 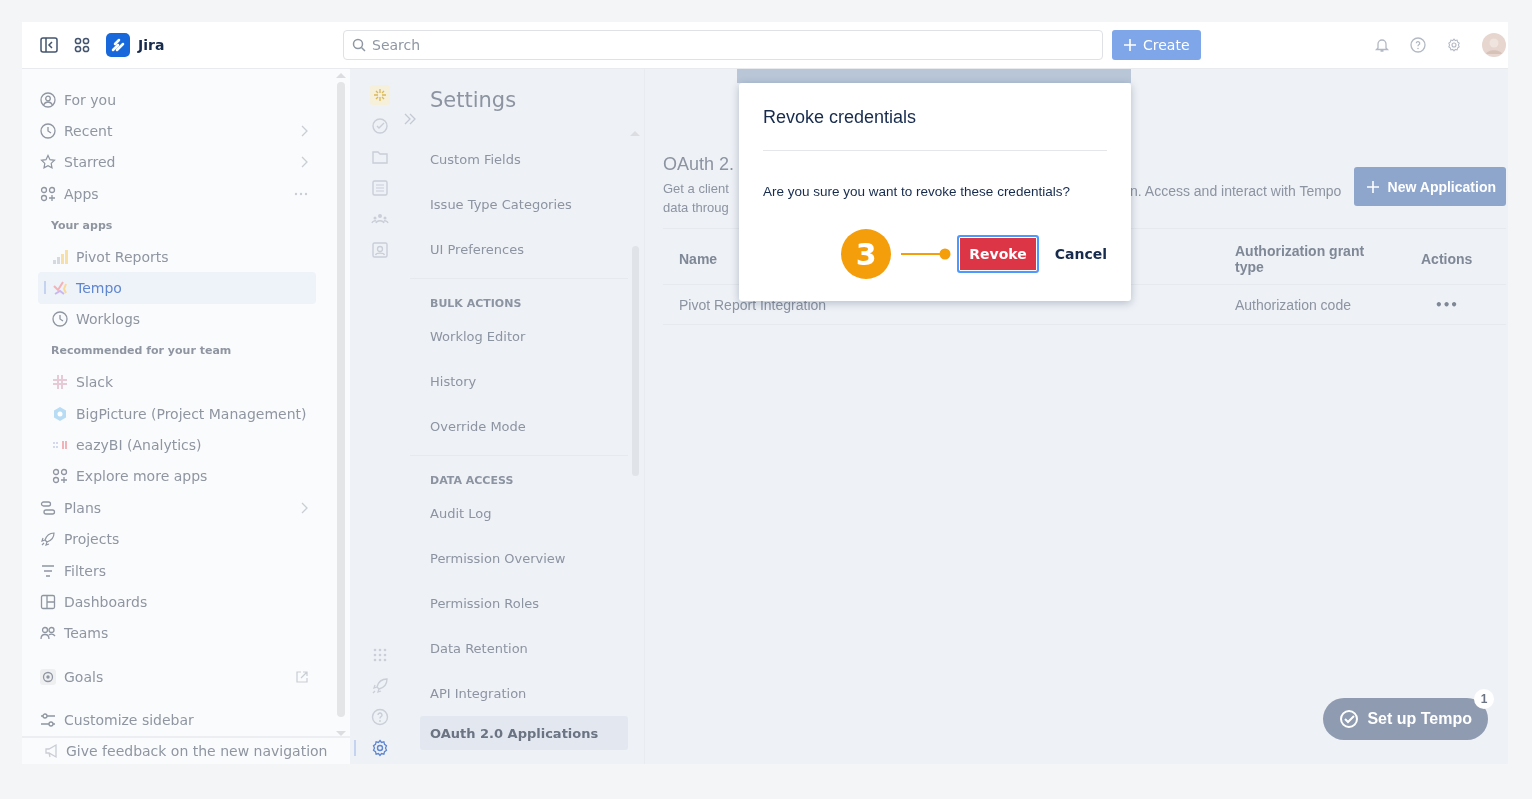 I want to click on sidebar-item: Customize sidebar, so click(x=177, y=720).